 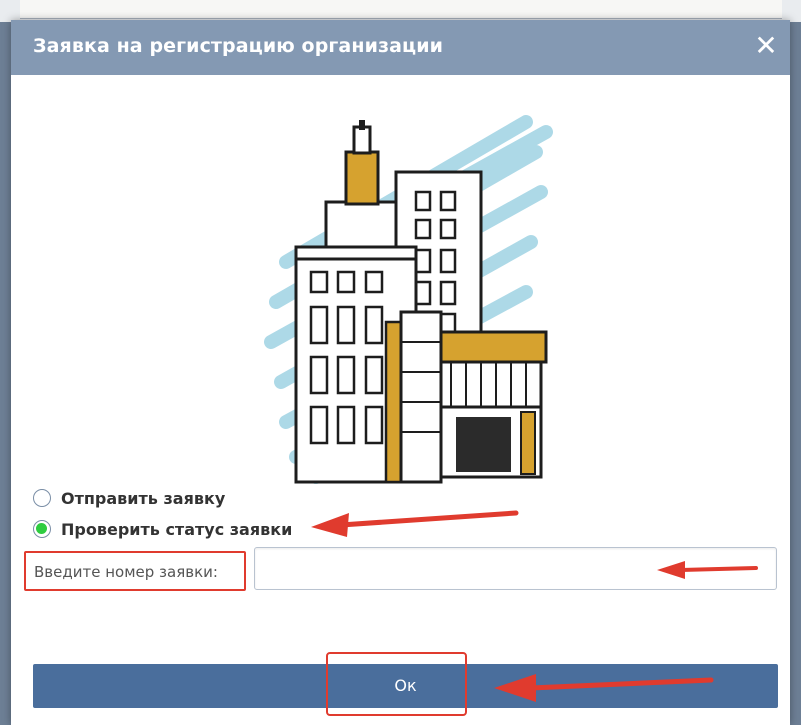 What do you see at coordinates (707, 570) in the screenshot?
I see `arrow-to-input` at bounding box center [707, 570].